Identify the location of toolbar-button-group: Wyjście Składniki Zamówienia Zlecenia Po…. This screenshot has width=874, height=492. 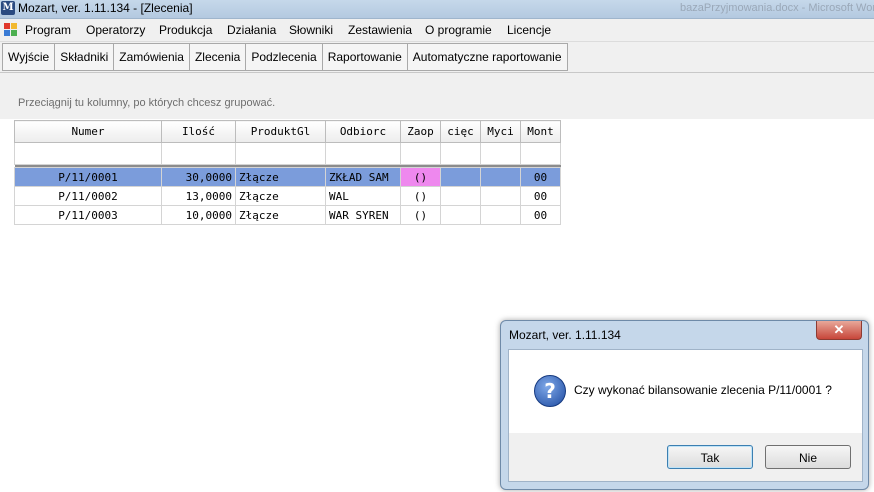
(285, 57).